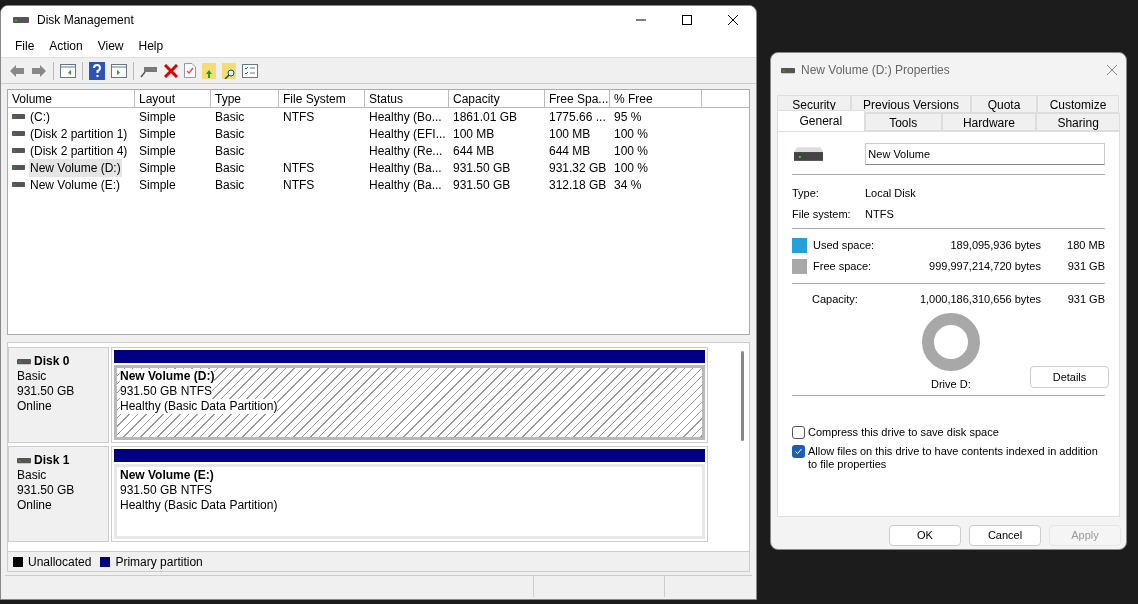 The image size is (1138, 604). I want to click on dialog-button: OK, so click(925, 535).